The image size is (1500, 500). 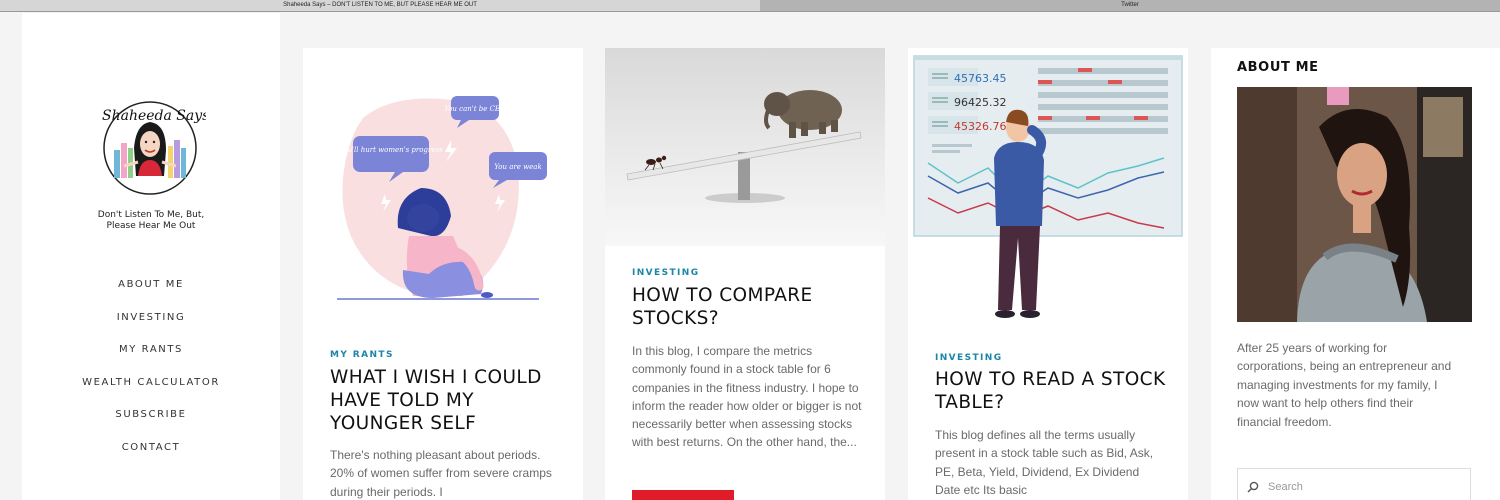 I want to click on tagline-line-2: Please Hear Me Out, so click(x=151, y=226).